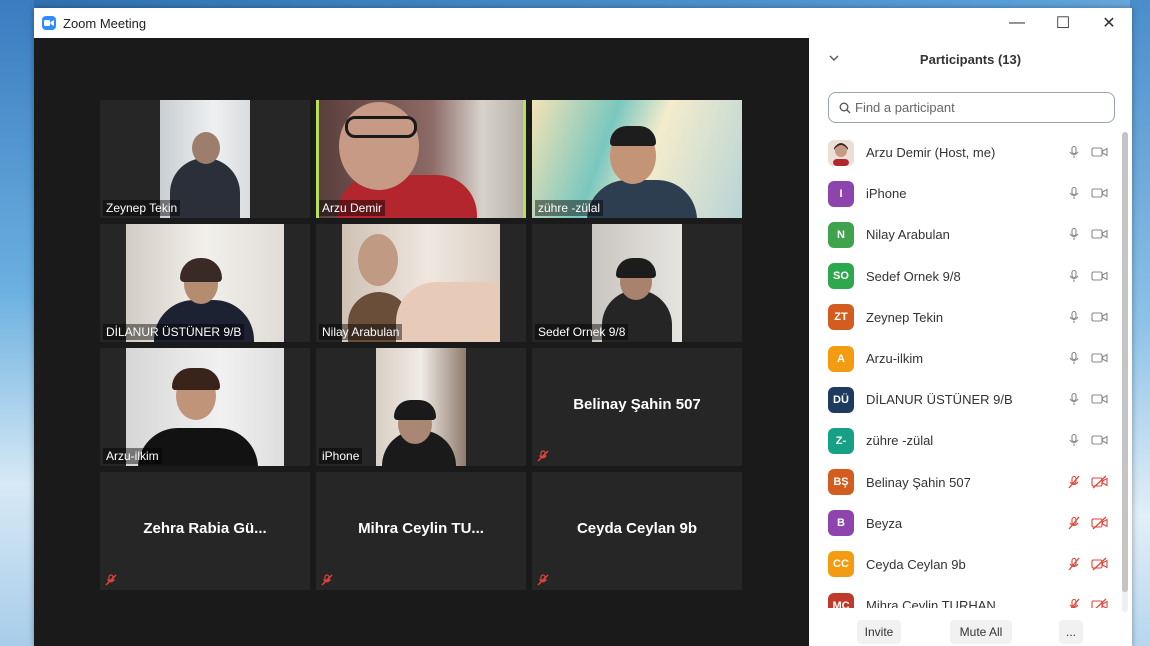 The height and width of the screenshot is (646, 1150). Describe the element at coordinates (569, 208) in the screenshot. I see `participant-name-tag: zühre -zülal` at that location.